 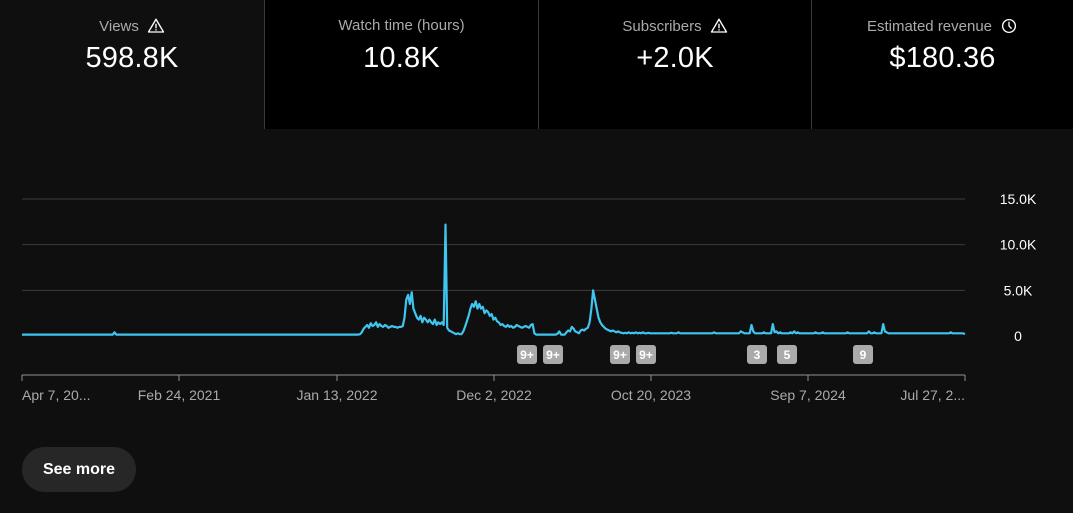 I want to click on metric-label-watch-time: Watch time (hours), so click(x=401, y=25).